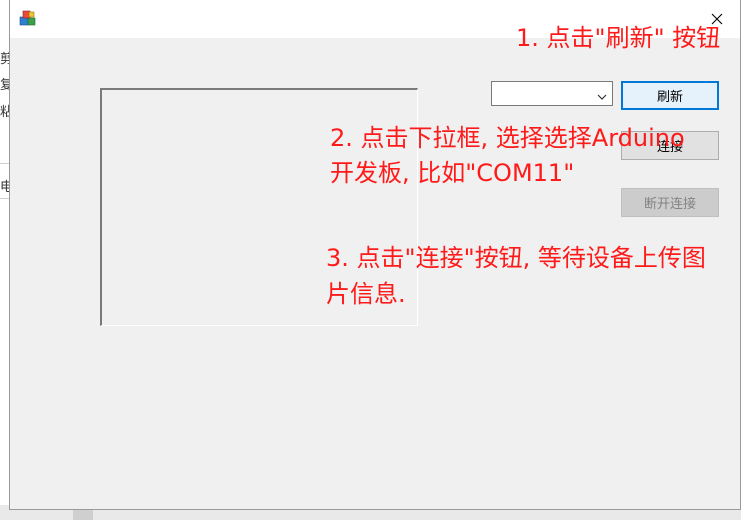 Image resolution: width=741 pixels, height=520 pixels. I want to click on annotation-step-2-line-2: 开发板, 比如"COM11", so click(452, 173).